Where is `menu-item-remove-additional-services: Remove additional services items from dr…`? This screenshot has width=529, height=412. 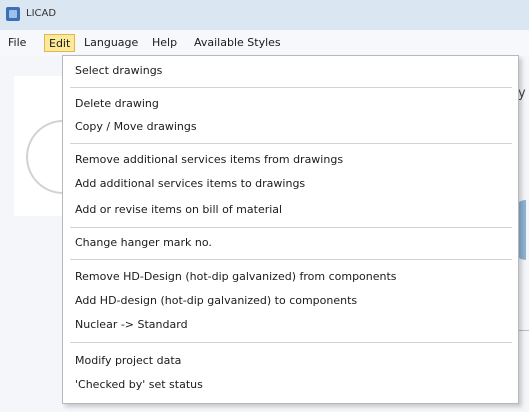 menu-item-remove-additional-services: Remove additional services items from dr… is located at coordinates (209, 160).